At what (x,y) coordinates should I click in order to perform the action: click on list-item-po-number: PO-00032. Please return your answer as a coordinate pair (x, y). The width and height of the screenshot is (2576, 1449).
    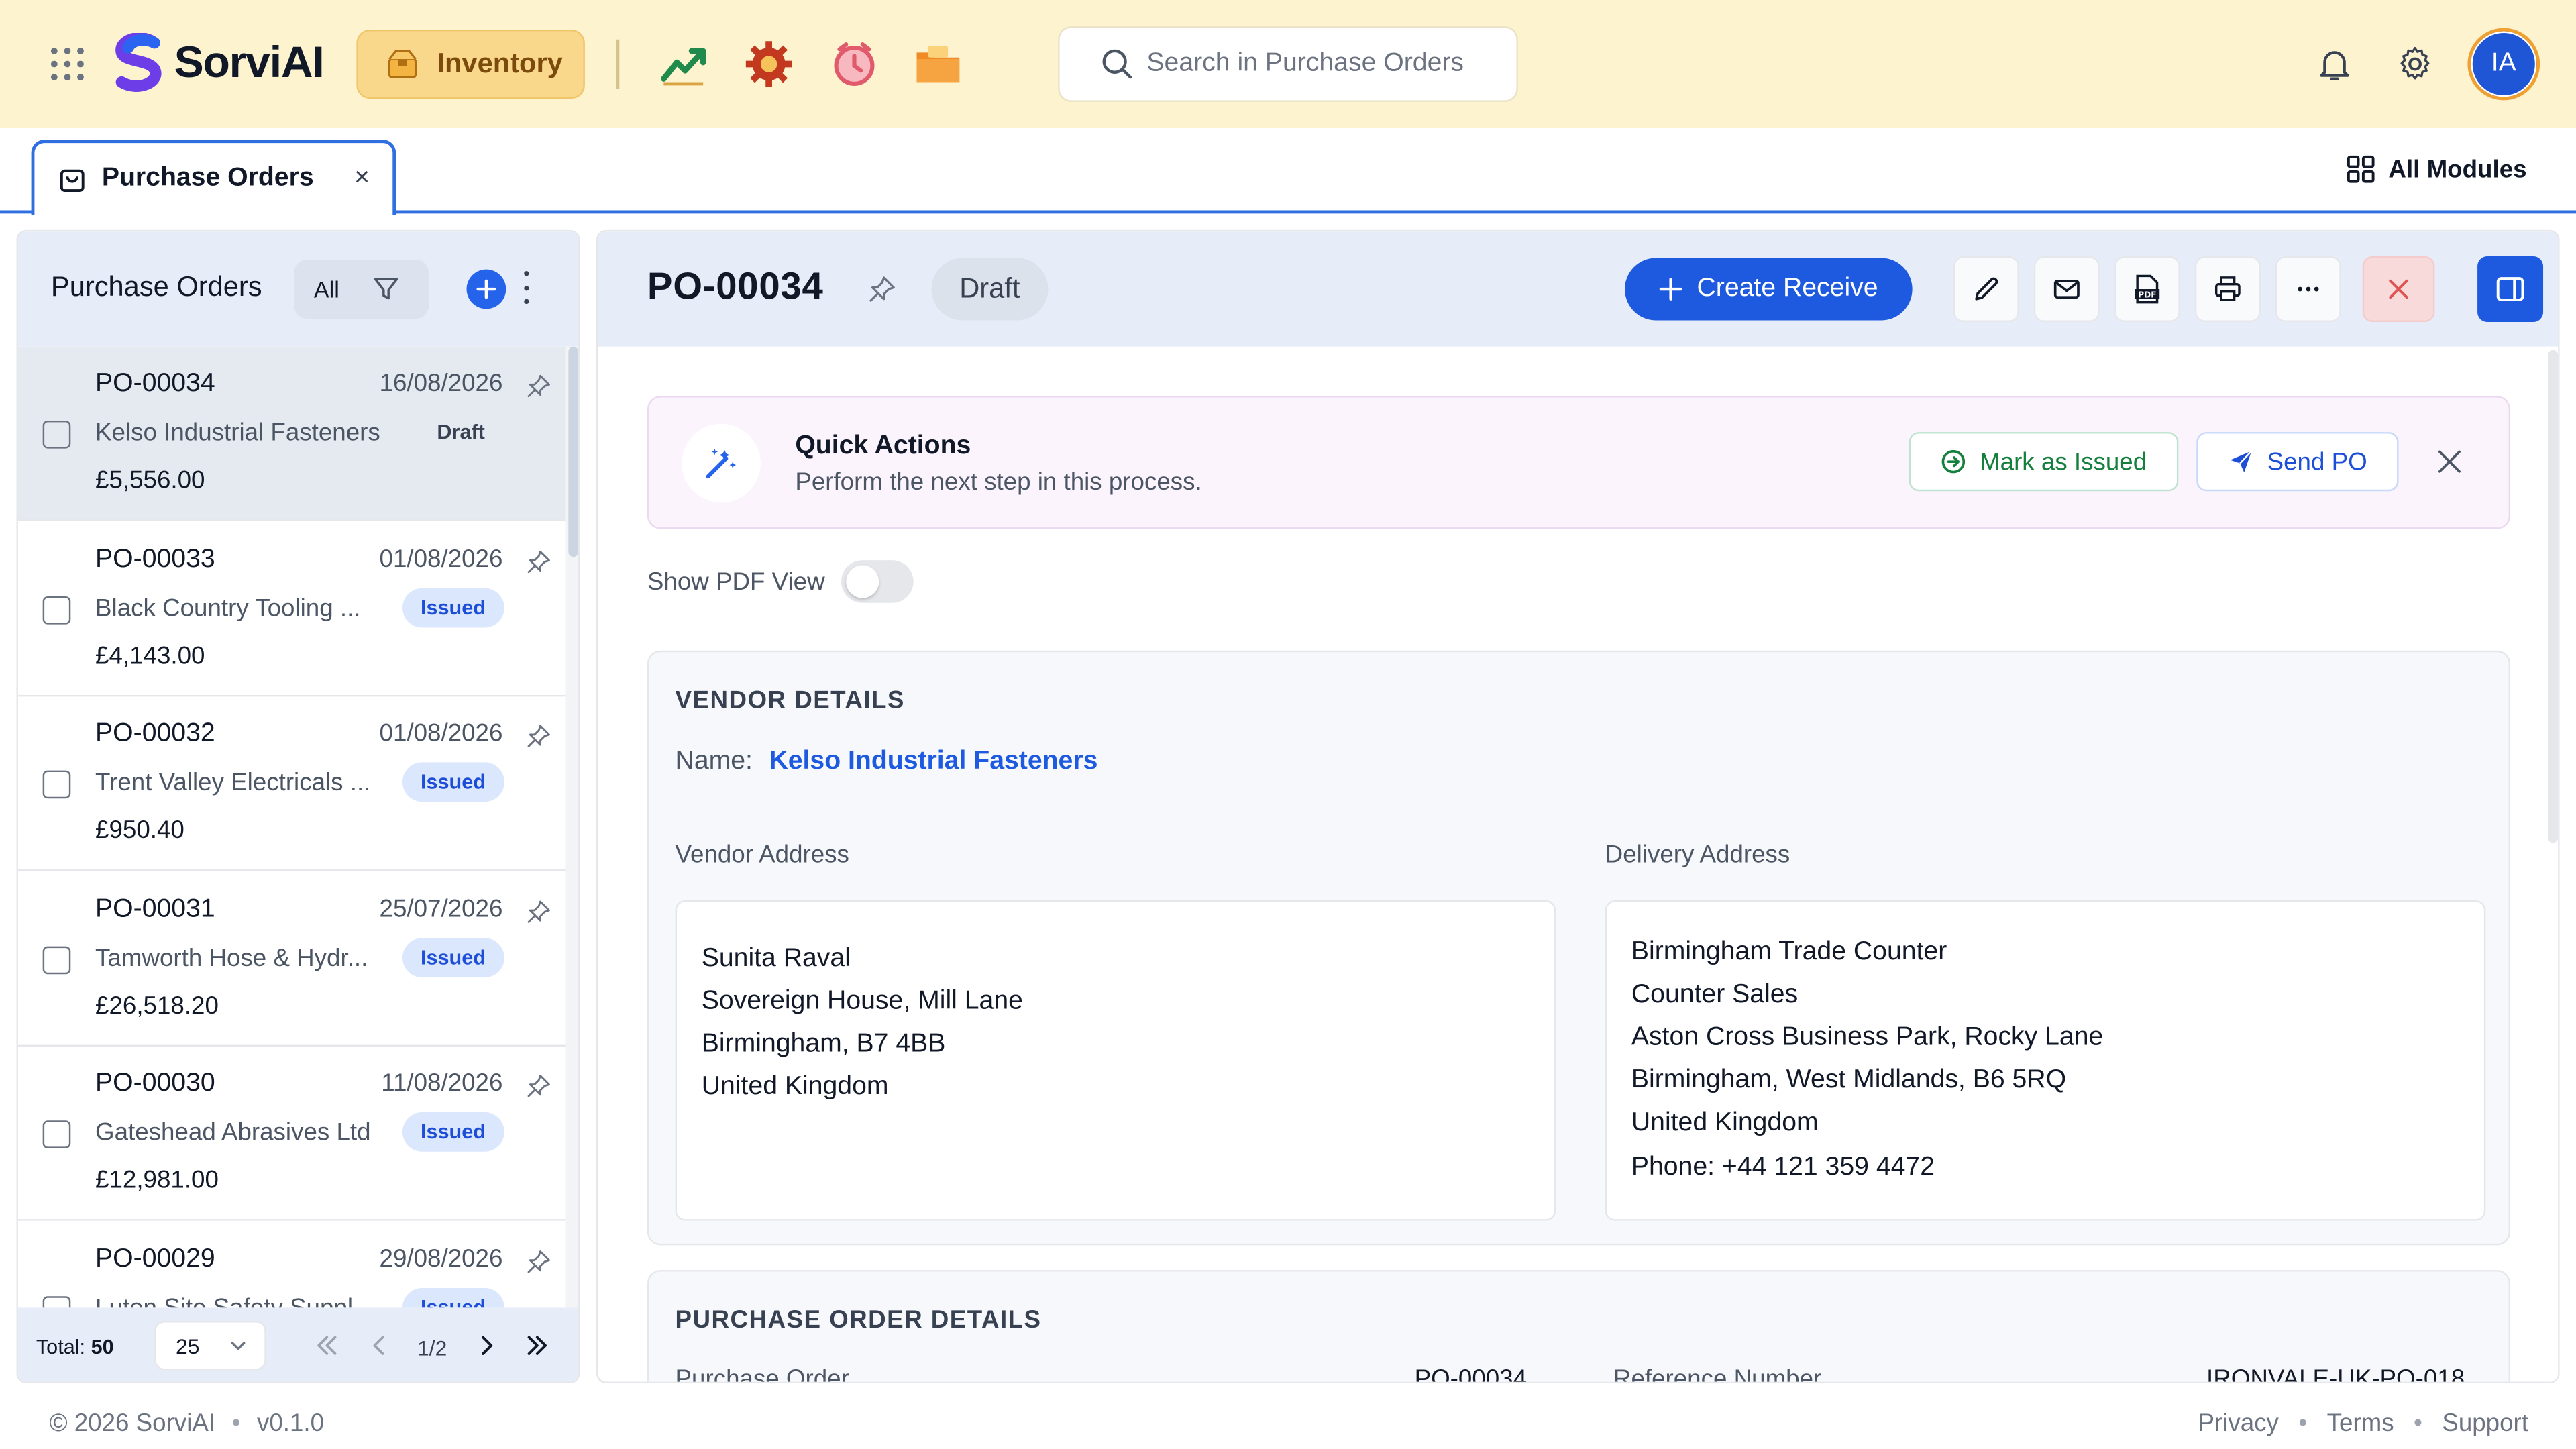
    Looking at the image, I should click on (155, 733).